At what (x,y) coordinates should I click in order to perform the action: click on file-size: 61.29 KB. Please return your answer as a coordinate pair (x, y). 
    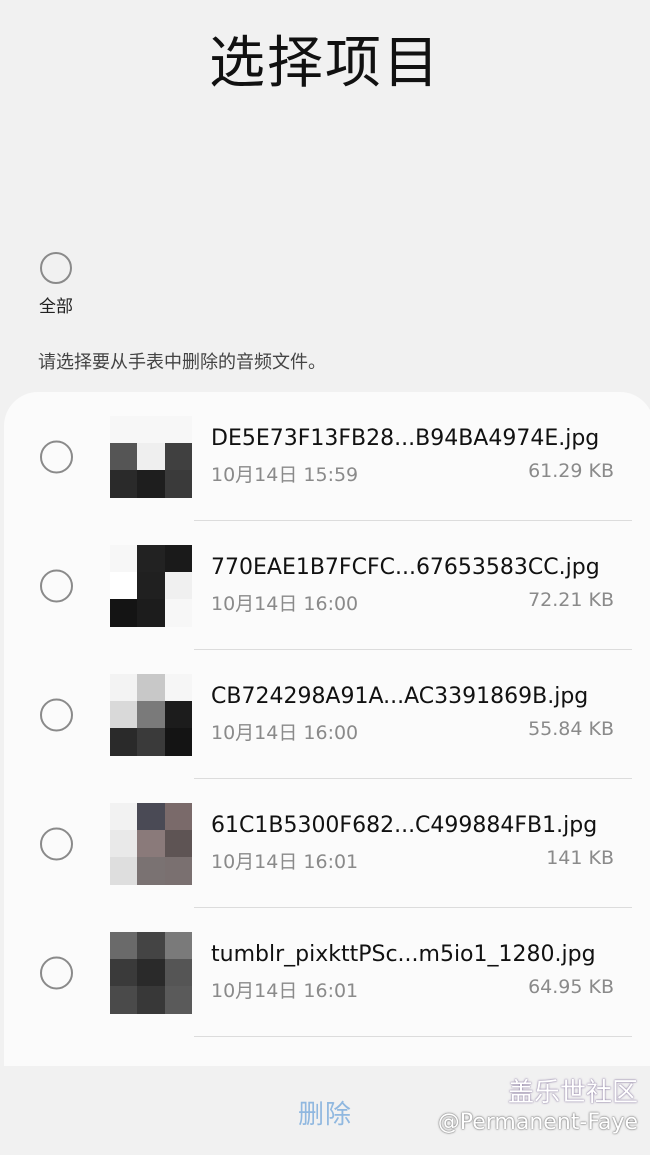
    Looking at the image, I should click on (571, 471).